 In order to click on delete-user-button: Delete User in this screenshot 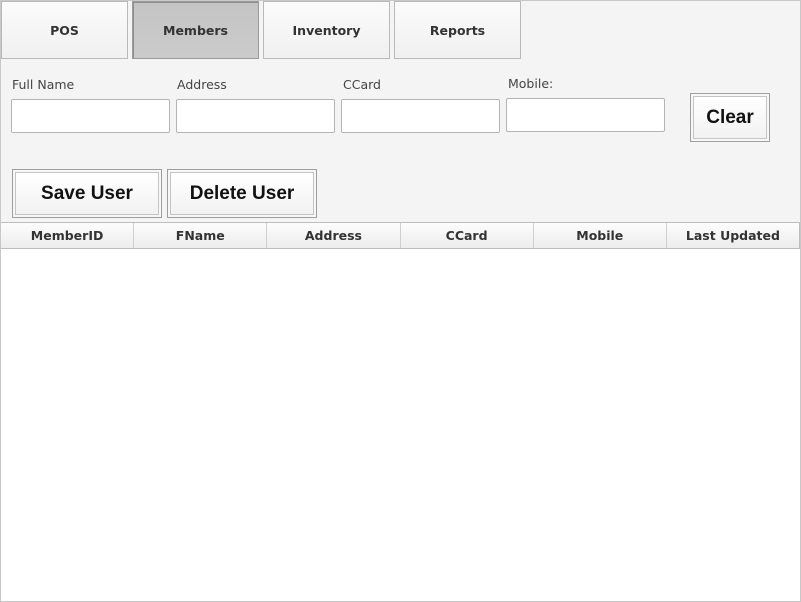, I will do `click(242, 193)`.